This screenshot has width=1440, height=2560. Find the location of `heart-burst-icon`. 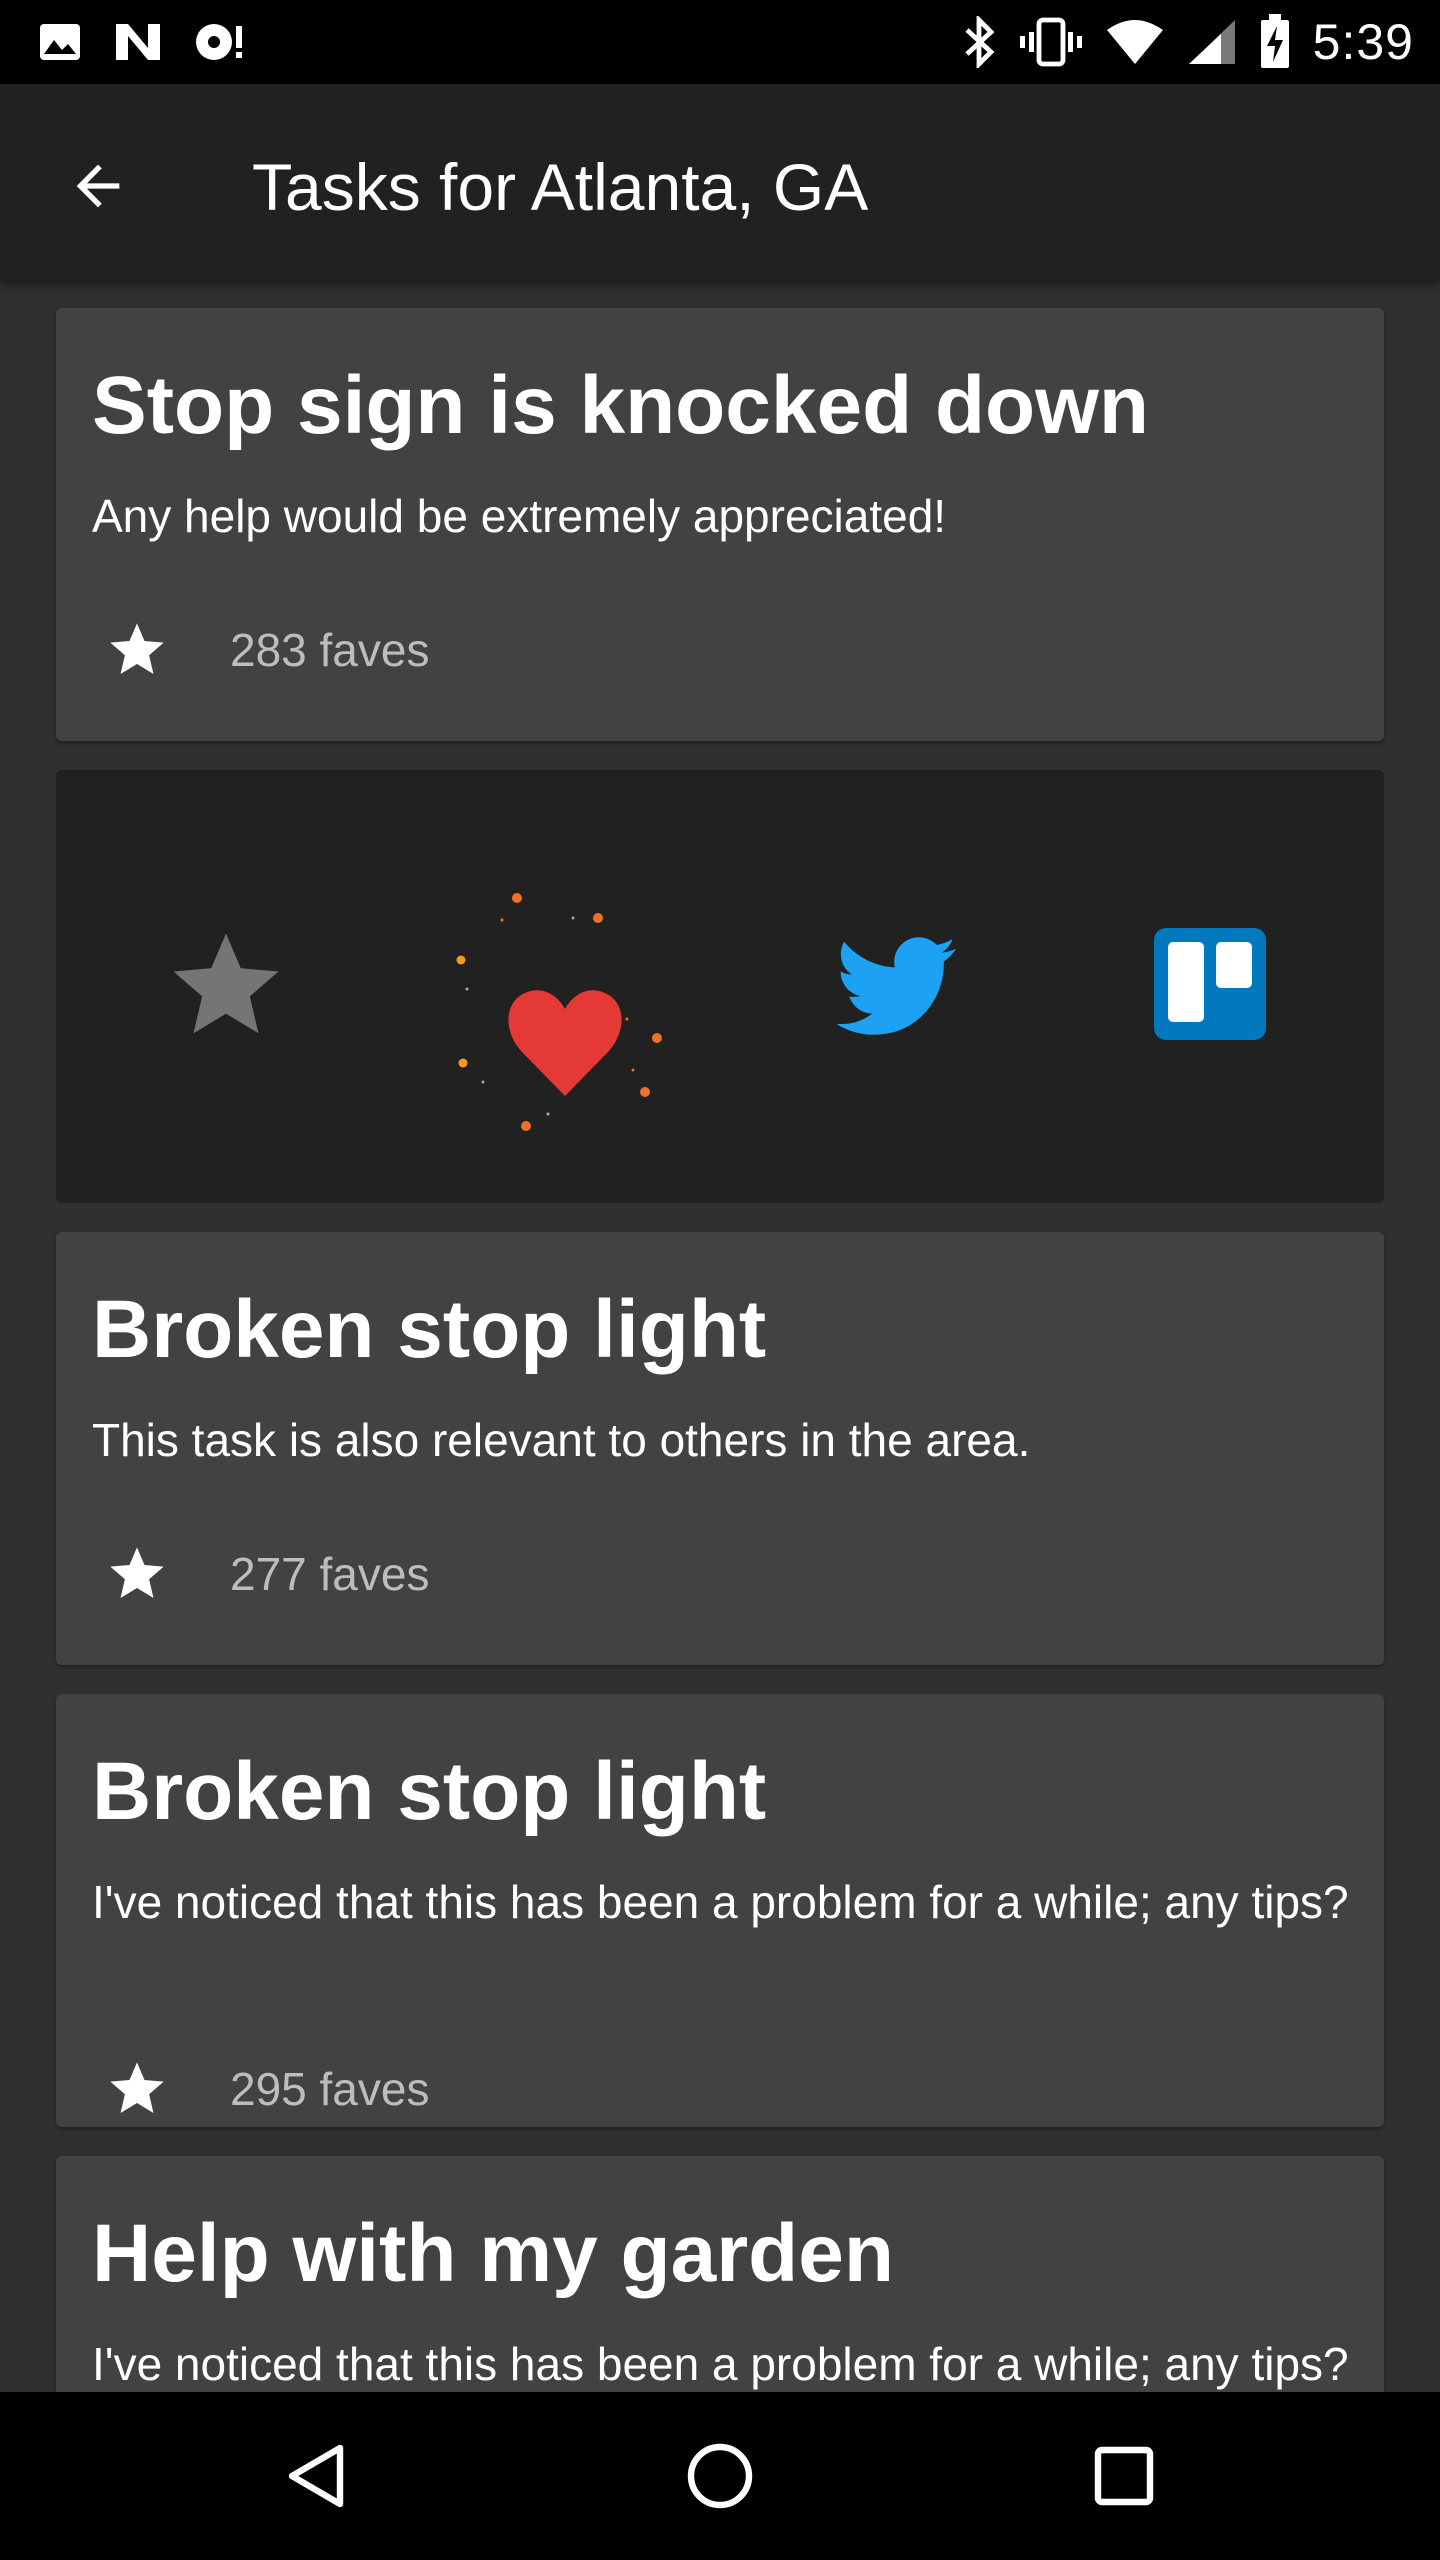

heart-burst-icon is located at coordinates (559, 1012).